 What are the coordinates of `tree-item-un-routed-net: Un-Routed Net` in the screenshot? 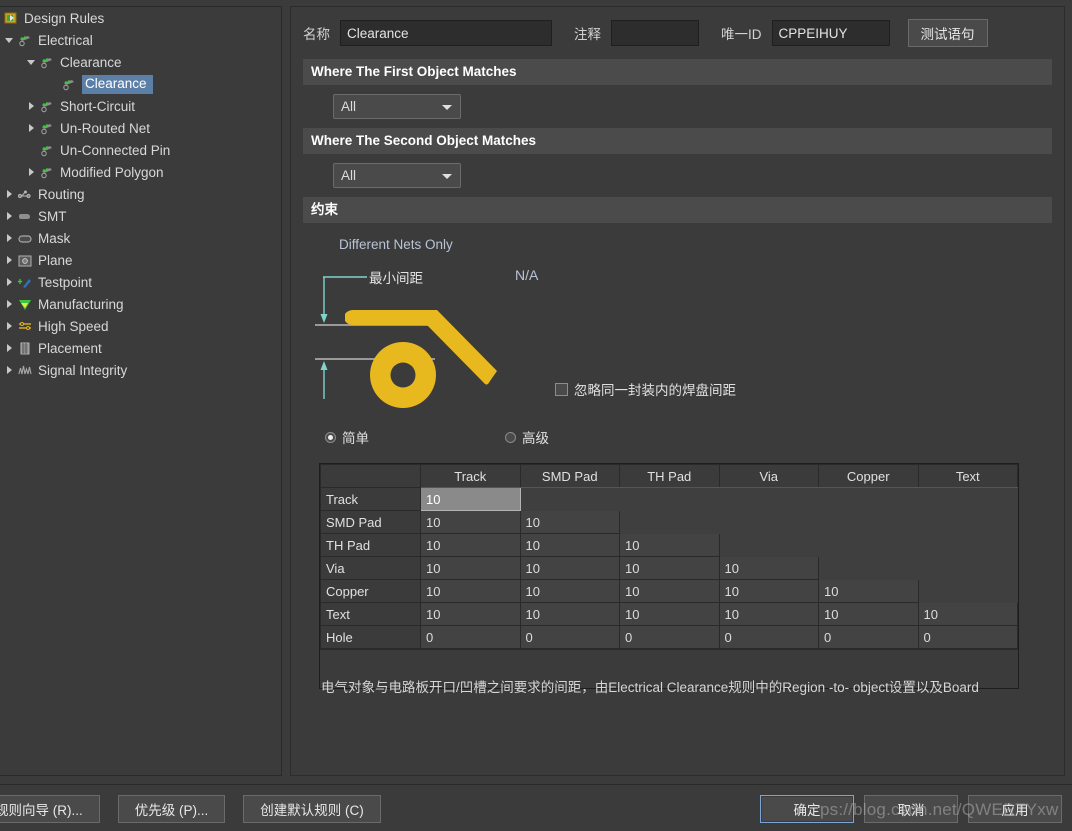 It's located at (140, 128).